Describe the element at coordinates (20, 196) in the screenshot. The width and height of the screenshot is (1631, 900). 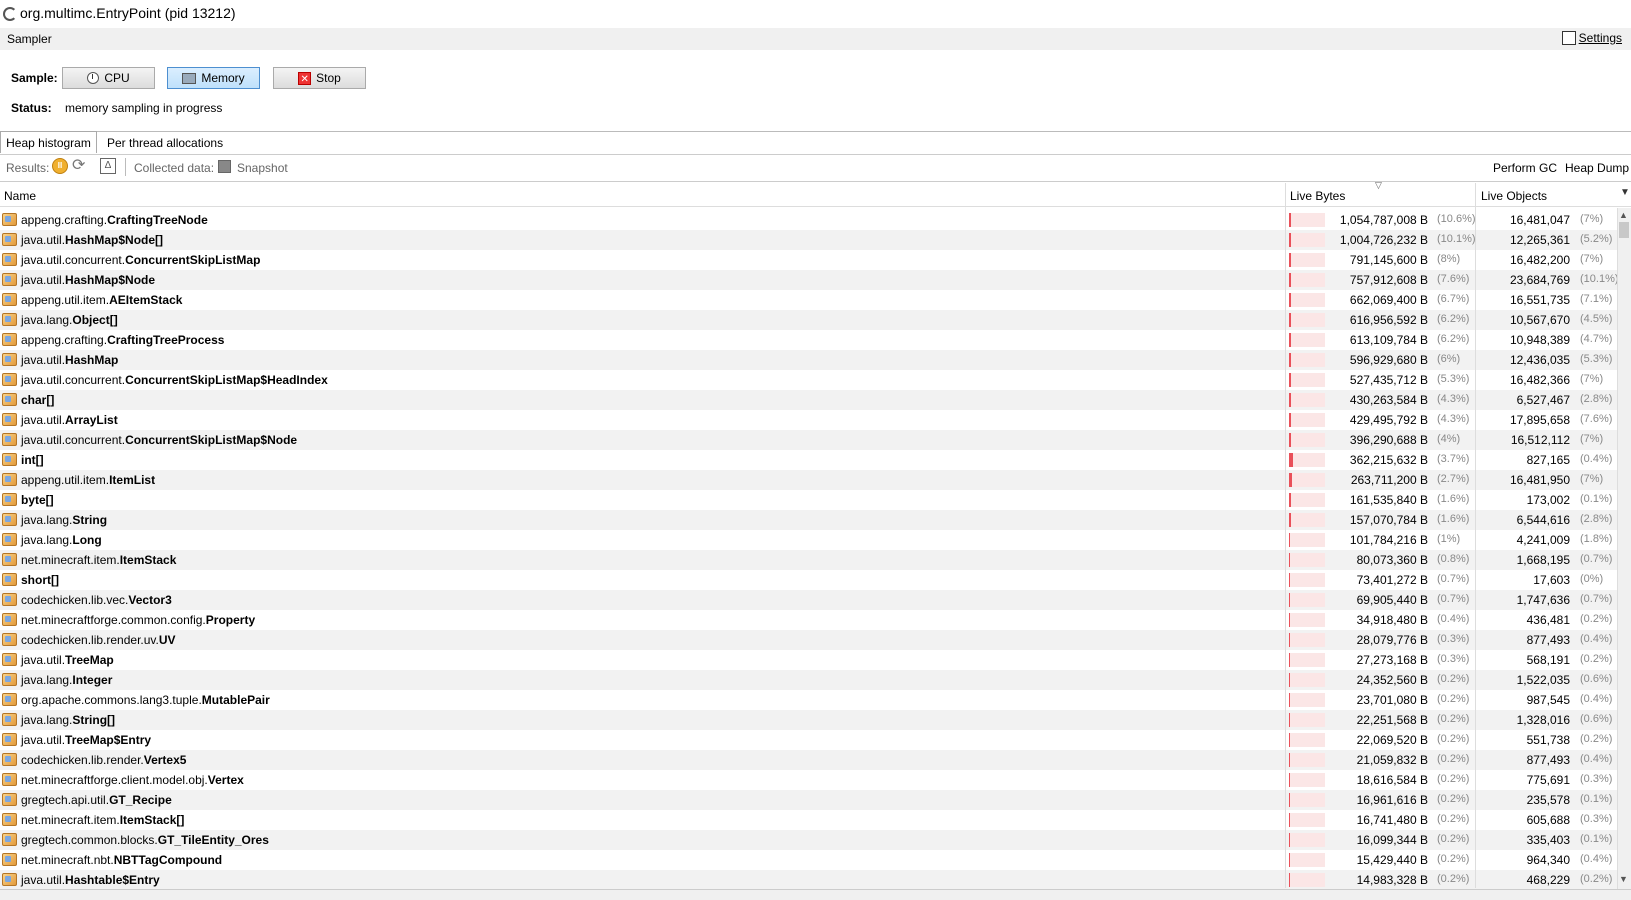
I see `column-header-name: Name` at that location.